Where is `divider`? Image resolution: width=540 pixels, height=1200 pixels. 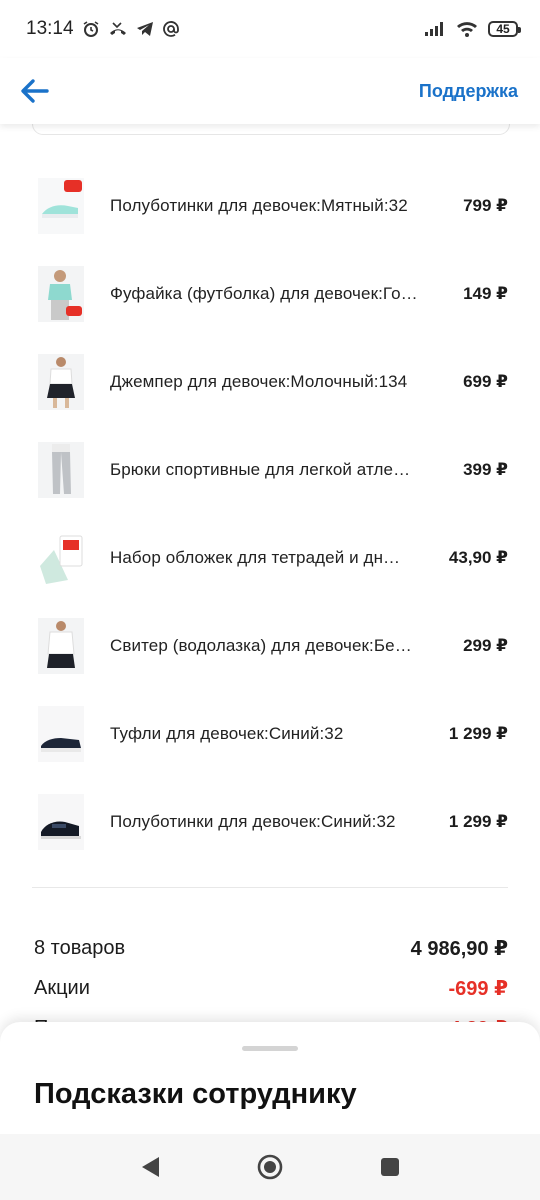
divider is located at coordinates (270, 887).